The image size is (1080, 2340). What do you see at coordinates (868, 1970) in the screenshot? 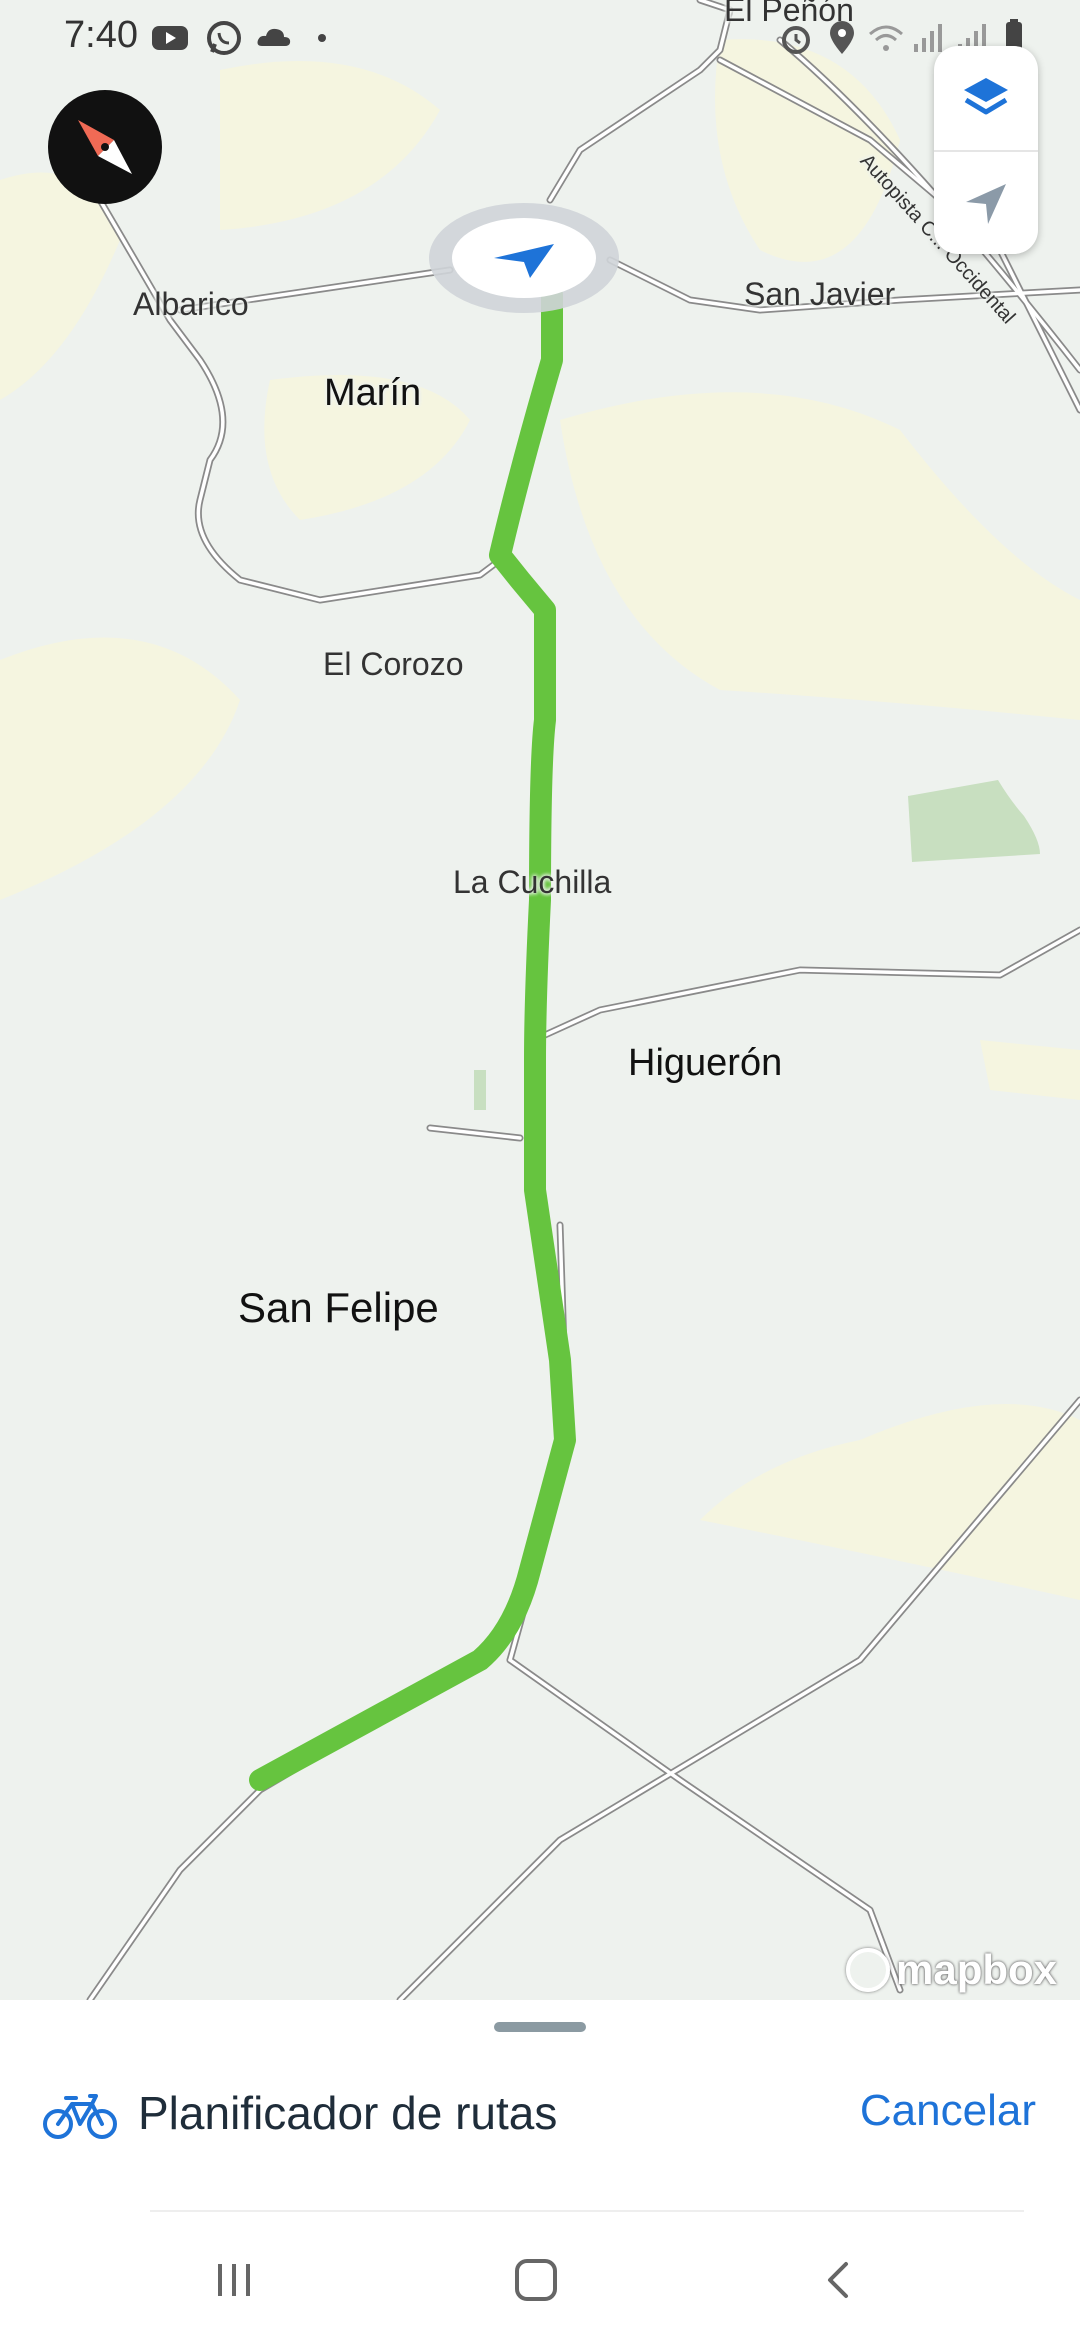
I see `mapbox-logo-icon` at bounding box center [868, 1970].